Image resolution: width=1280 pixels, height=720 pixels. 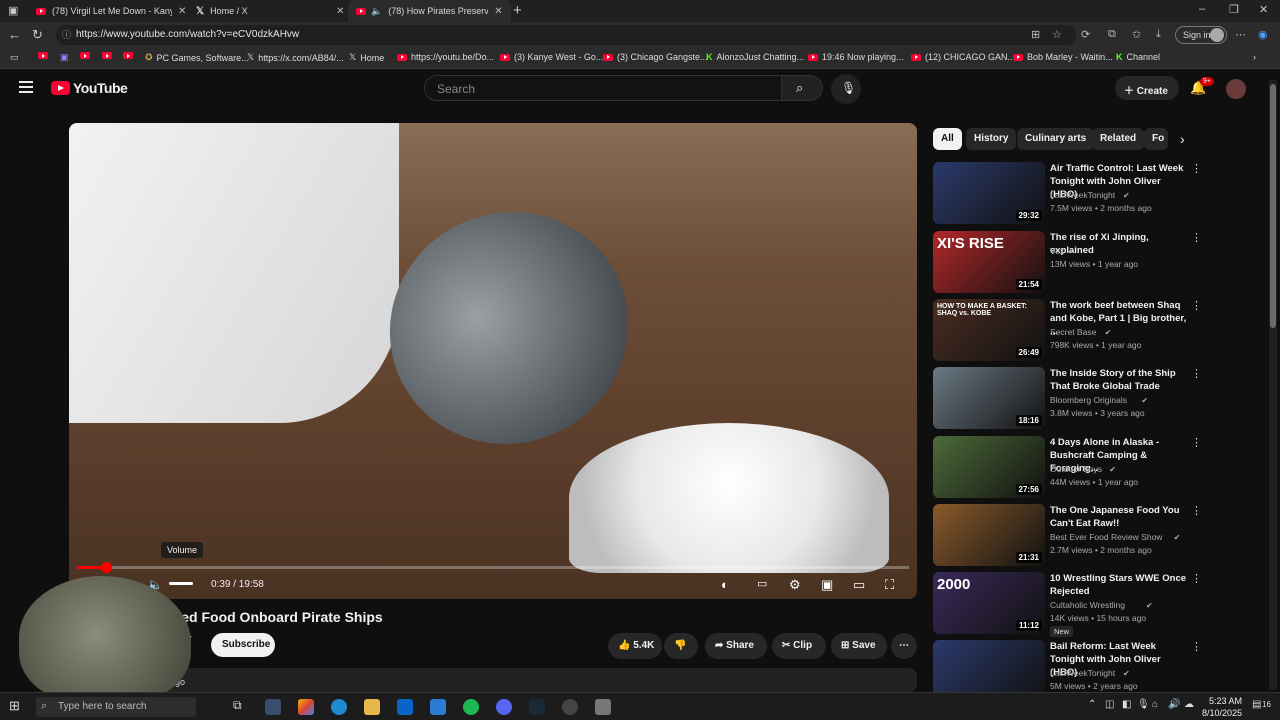 What do you see at coordinates (989, 262) in the screenshot?
I see `video-thumbnail: XI'S RISE 21:54` at bounding box center [989, 262].